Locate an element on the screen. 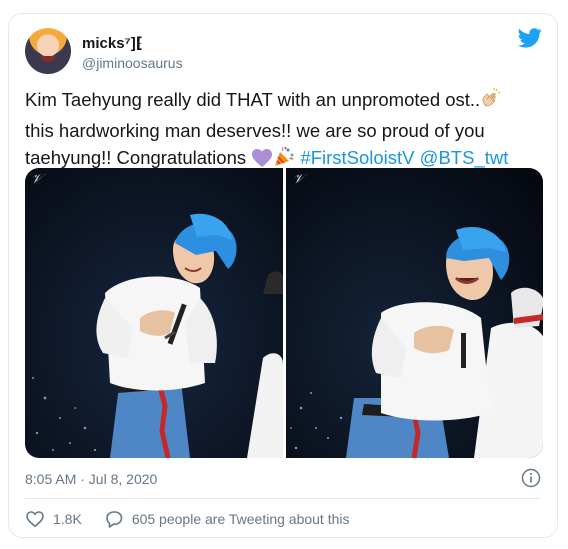 The height and width of the screenshot is (549, 568). heart-icon is located at coordinates (35, 519).